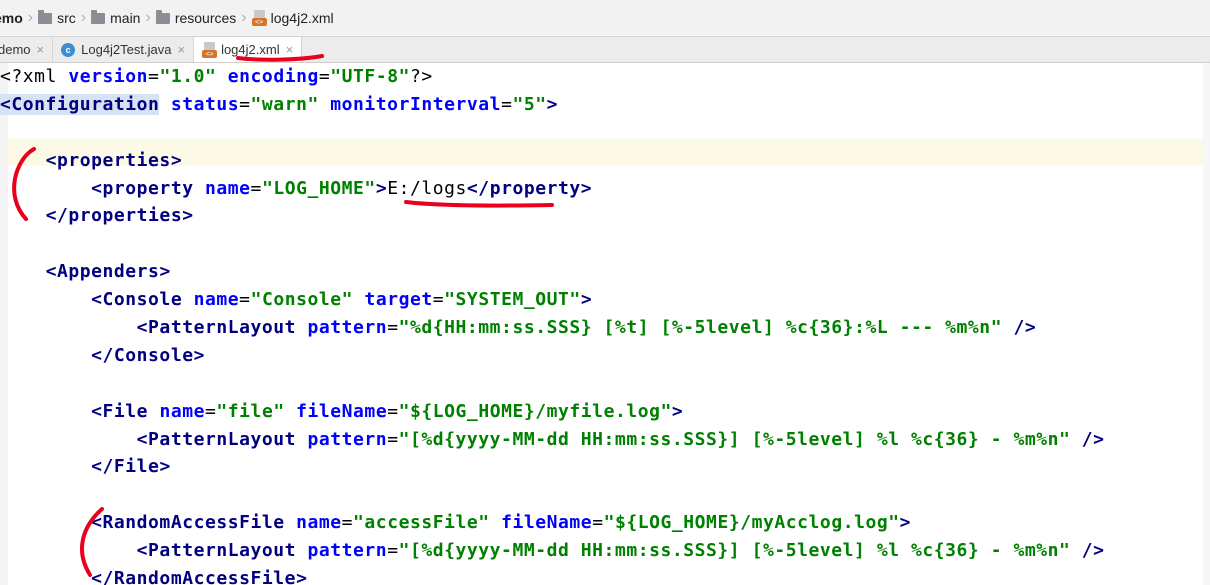  What do you see at coordinates (552, 161) in the screenshot?
I see `code-line: <properties>` at bounding box center [552, 161].